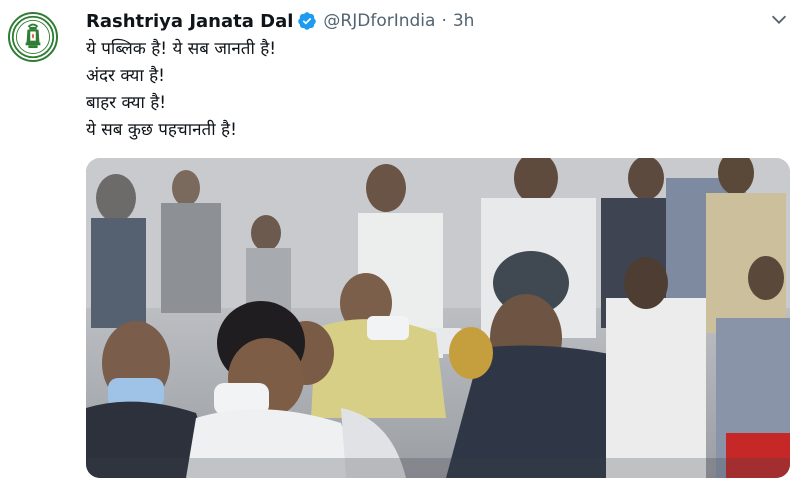 The width and height of the screenshot is (800, 478). What do you see at coordinates (464, 21) in the screenshot?
I see `timestamp: 3h` at bounding box center [464, 21].